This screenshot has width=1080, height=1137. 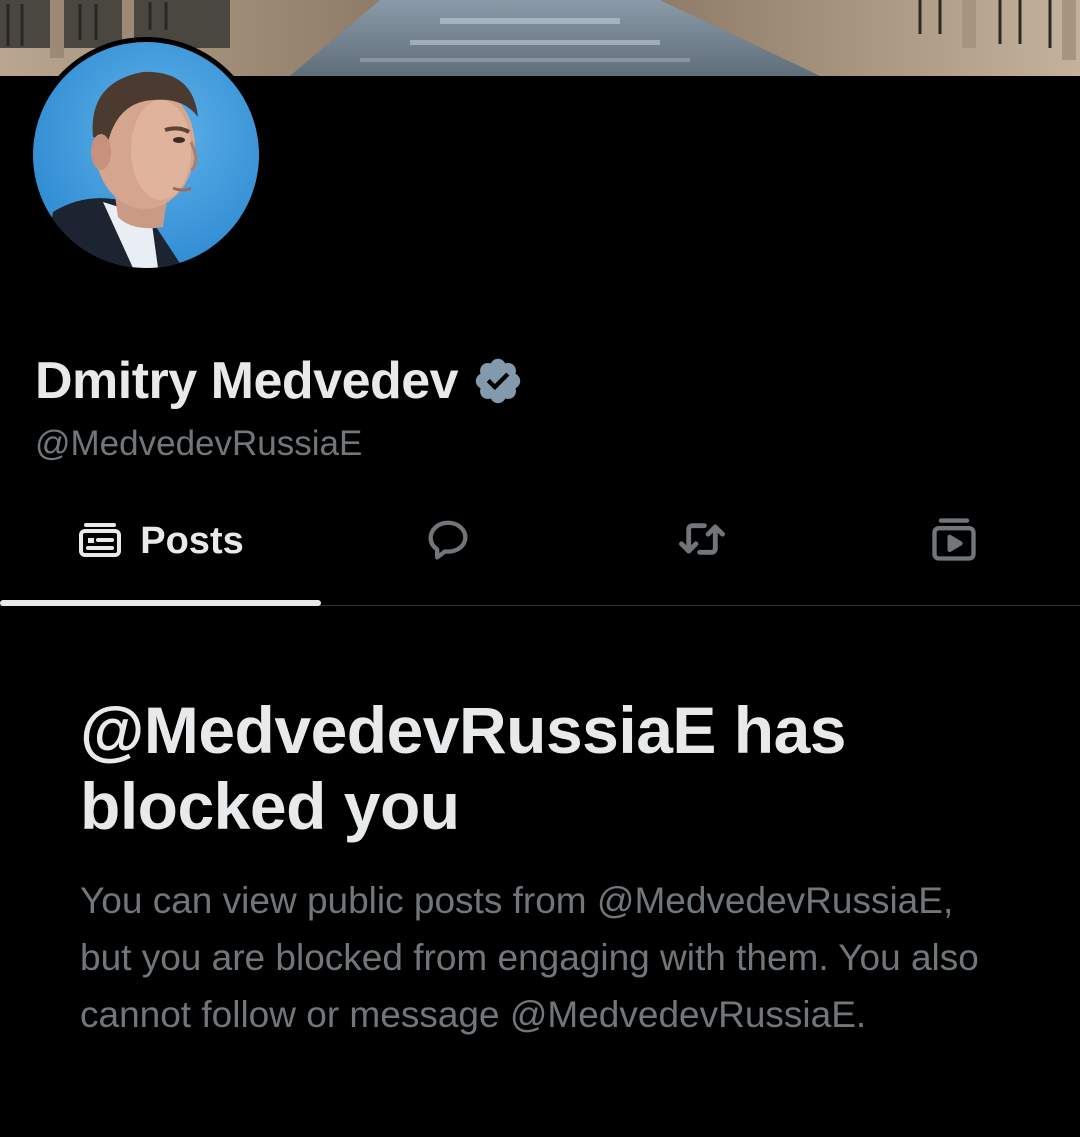 I want to click on tab-replies, so click(x=448, y=541).